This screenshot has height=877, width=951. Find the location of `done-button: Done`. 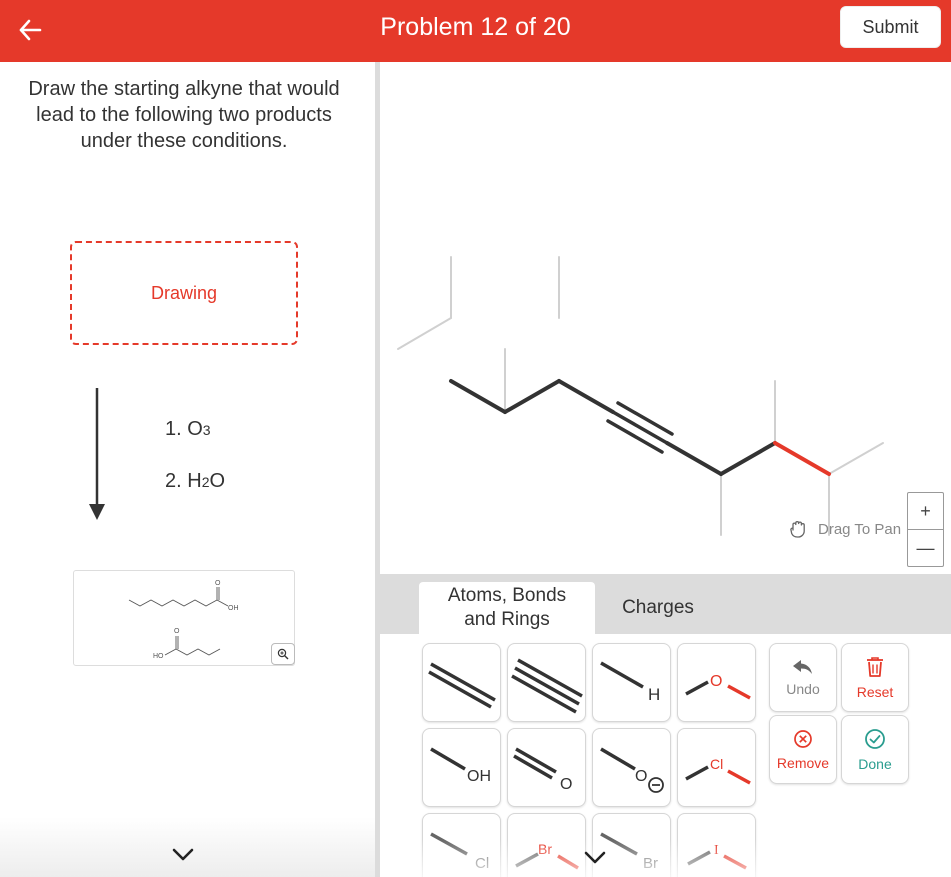

done-button: Done is located at coordinates (875, 749).